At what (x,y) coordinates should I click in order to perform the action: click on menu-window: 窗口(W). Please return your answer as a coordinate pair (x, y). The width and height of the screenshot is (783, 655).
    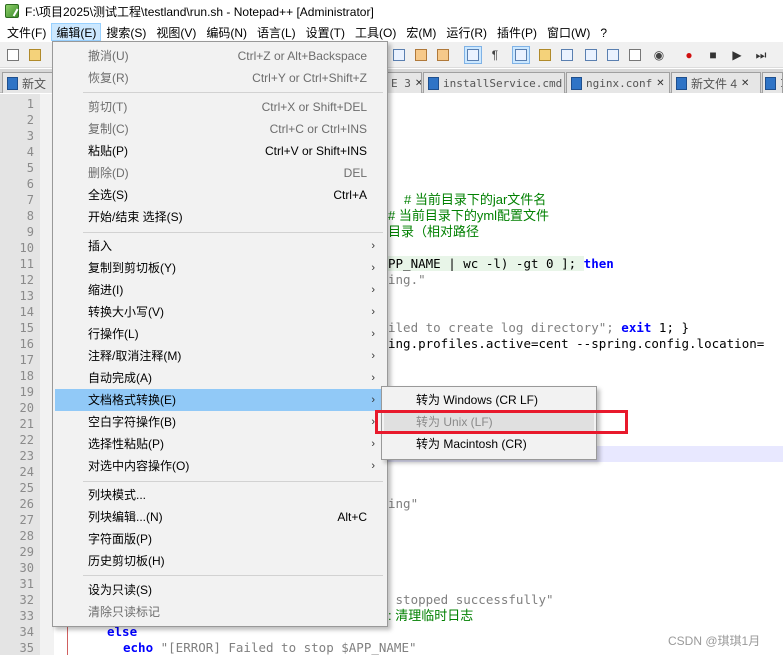
    Looking at the image, I should click on (568, 32).